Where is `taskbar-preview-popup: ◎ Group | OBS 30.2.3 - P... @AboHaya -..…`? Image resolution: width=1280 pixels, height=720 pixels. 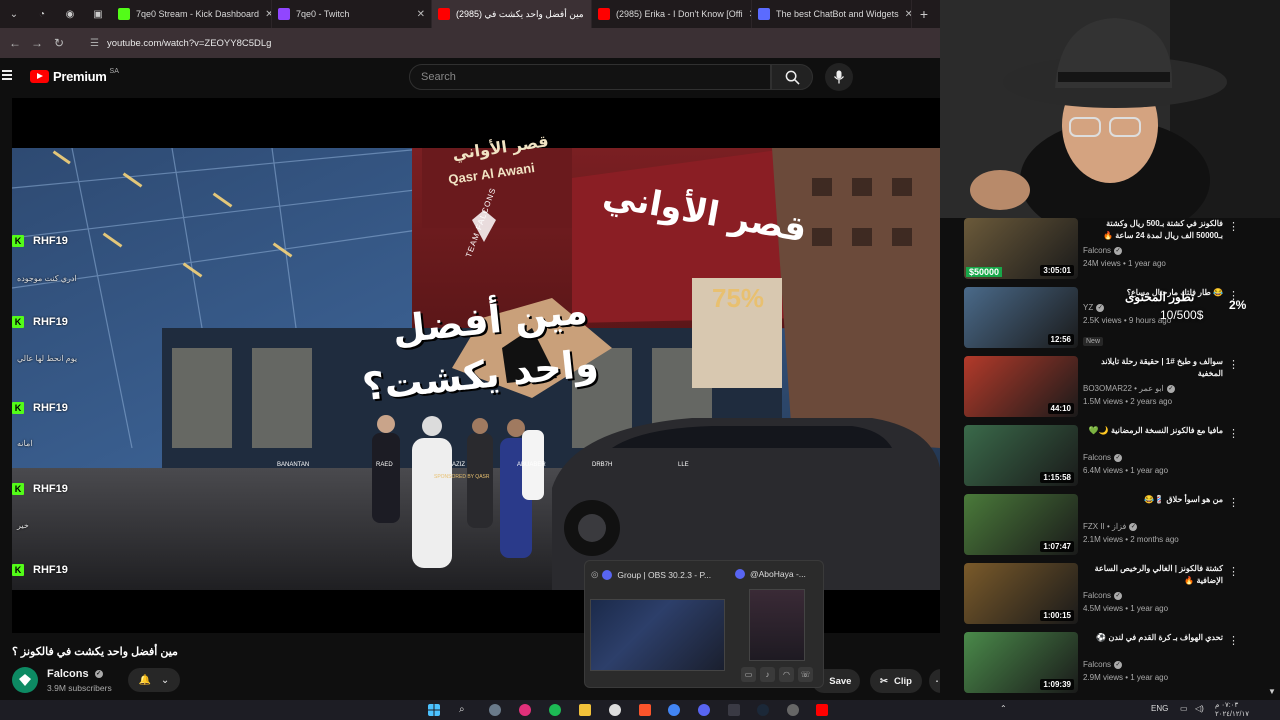 taskbar-preview-popup: ◎ Group | OBS 30.2.3 - P... @AboHaya -..… is located at coordinates (704, 624).